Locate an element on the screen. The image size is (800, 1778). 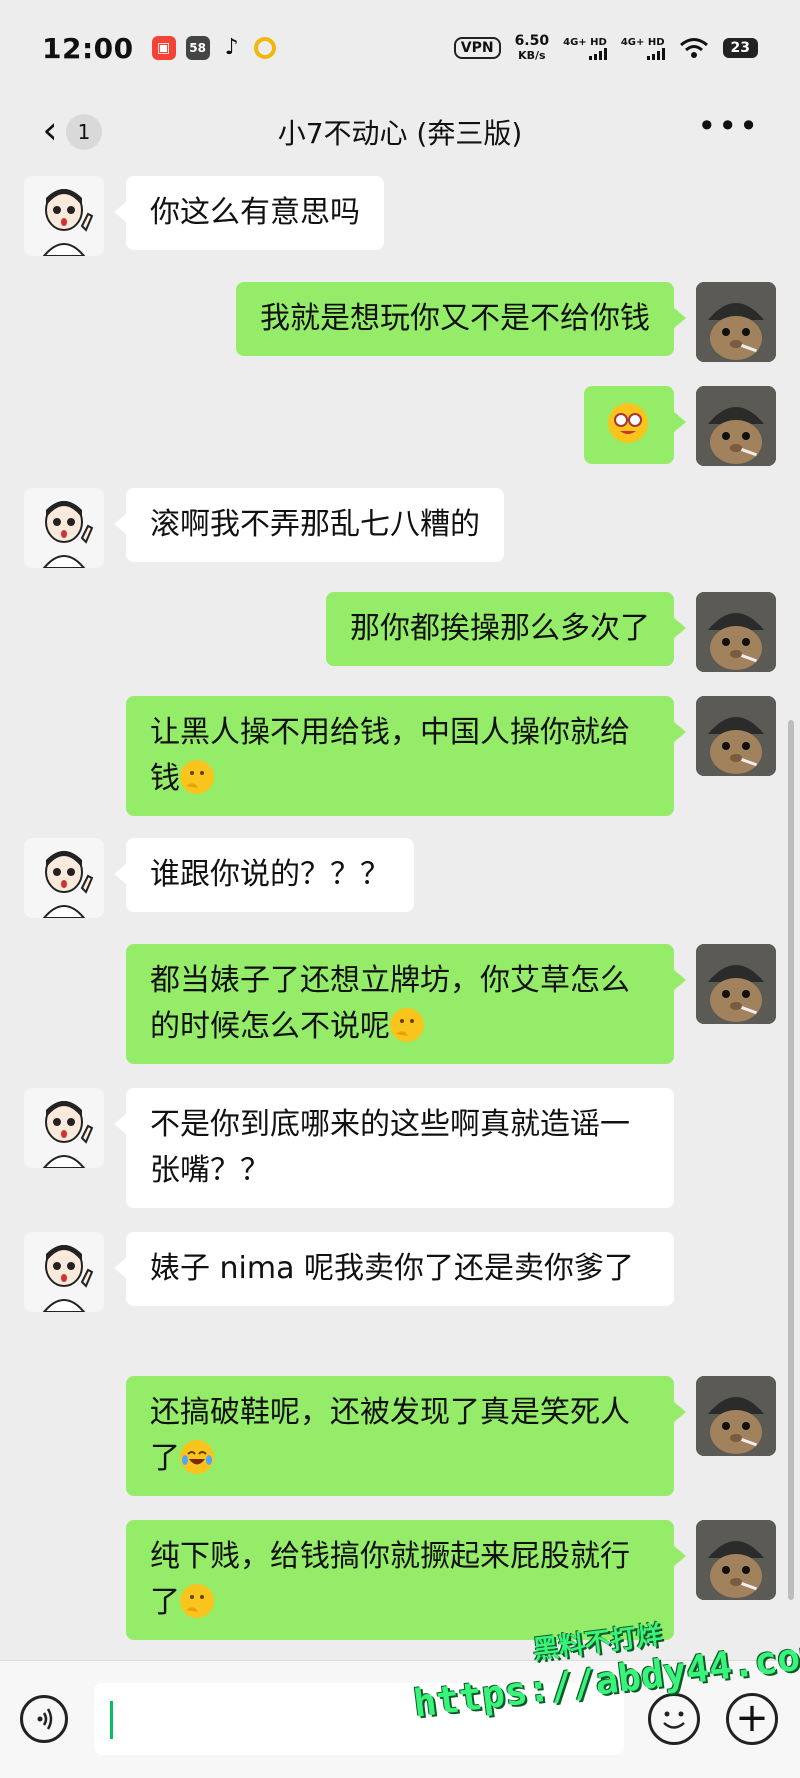
received-message: 你这么有意思吗 is located at coordinates (249, 213).